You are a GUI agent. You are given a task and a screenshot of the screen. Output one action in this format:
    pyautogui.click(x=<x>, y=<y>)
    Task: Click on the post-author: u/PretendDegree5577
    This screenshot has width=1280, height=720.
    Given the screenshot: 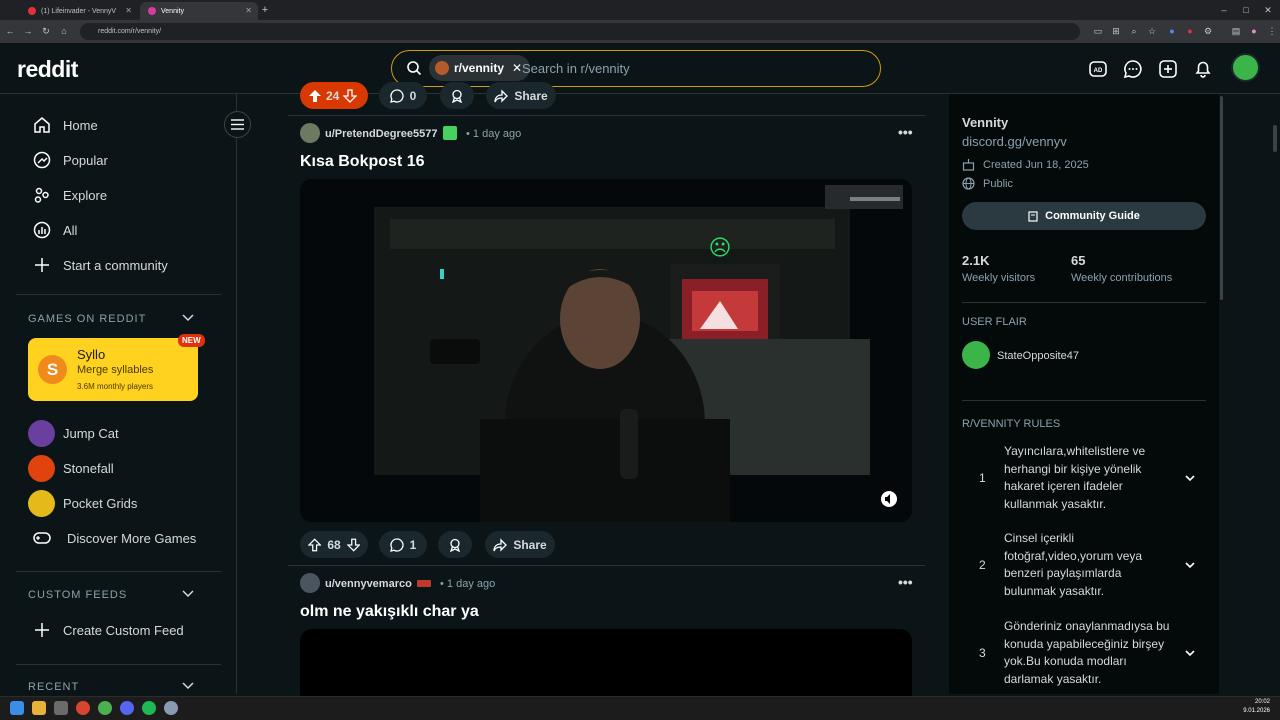 What is the action you would take?
    pyautogui.click(x=381, y=134)
    